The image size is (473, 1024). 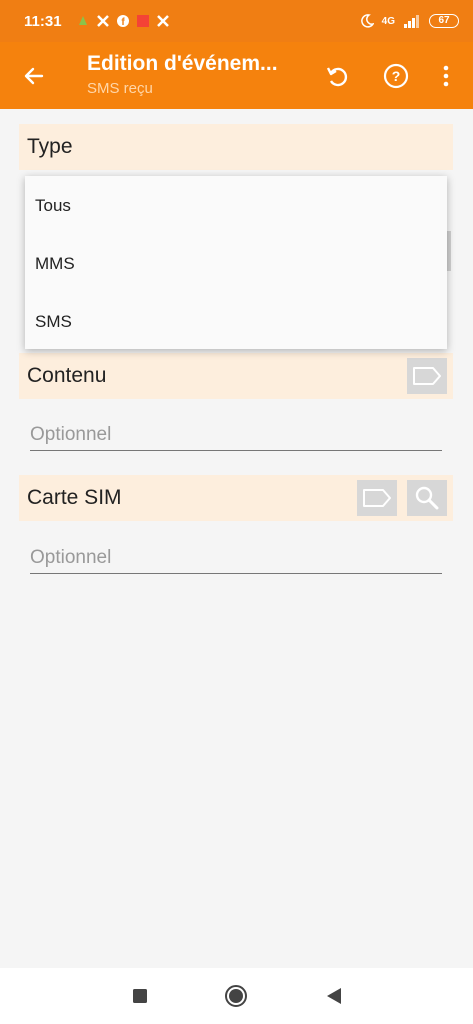 I want to click on back-button, so click(x=34, y=76).